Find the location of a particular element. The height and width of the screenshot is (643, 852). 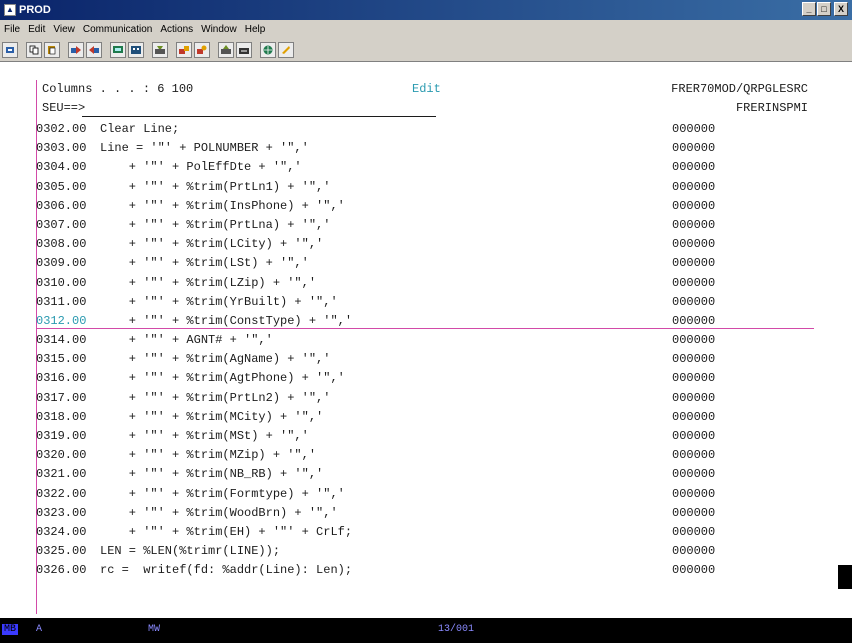

source-code: + '"' + %trim(LCity) + '",' is located at coordinates (211, 244).